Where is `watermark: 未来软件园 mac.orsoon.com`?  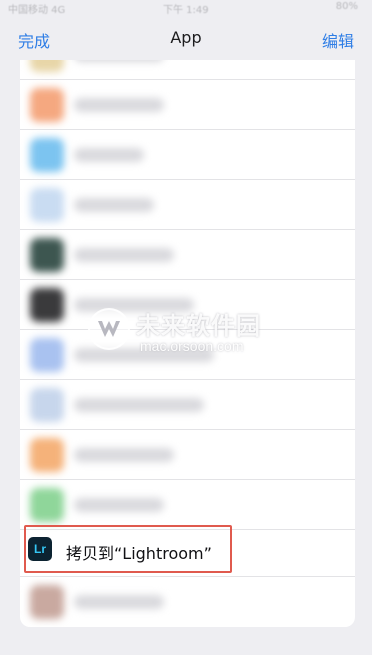
watermark: 未来软件园 mac.orsoon.com is located at coordinates (188, 332).